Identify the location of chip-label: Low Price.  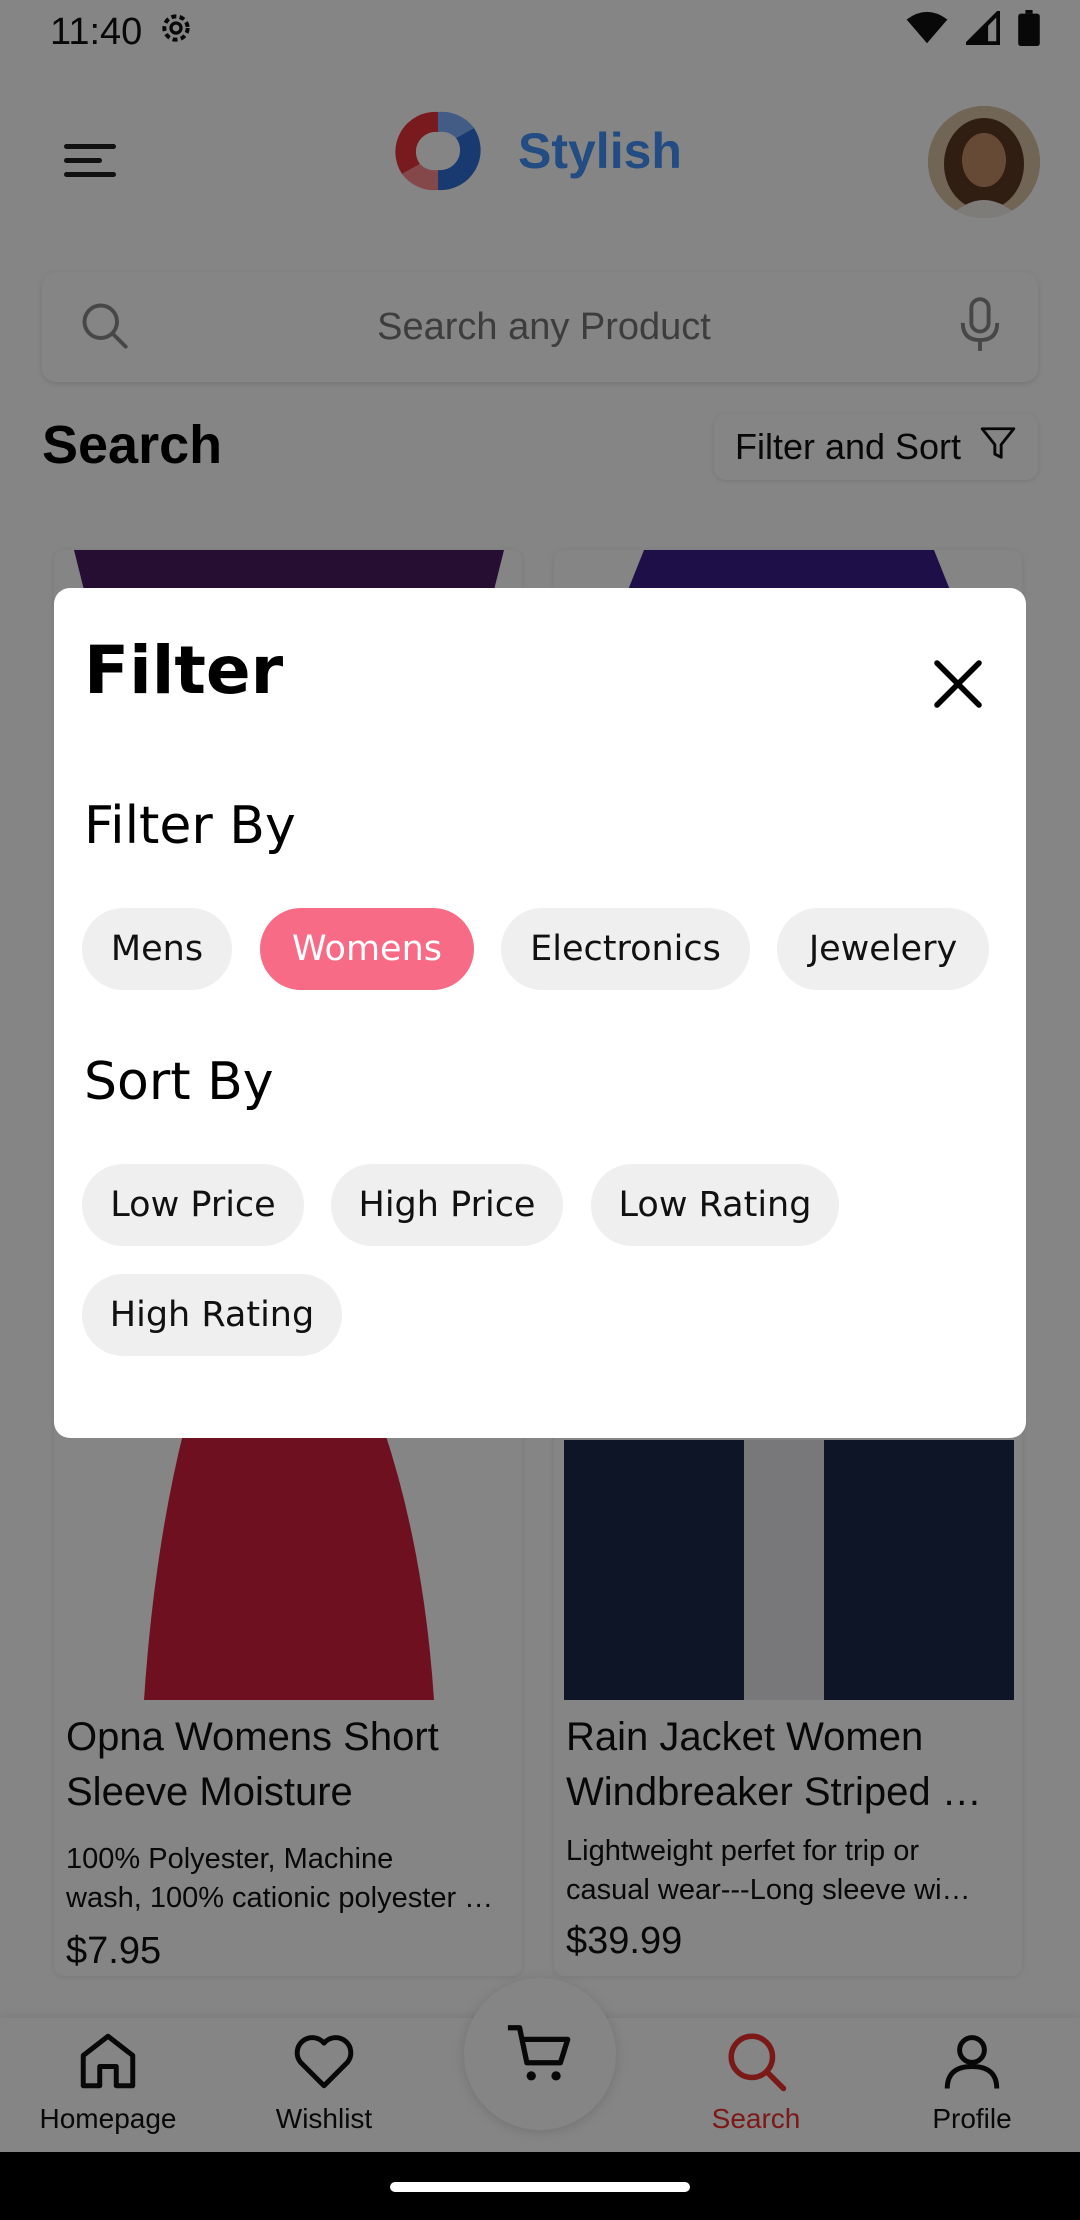
(193, 1205).